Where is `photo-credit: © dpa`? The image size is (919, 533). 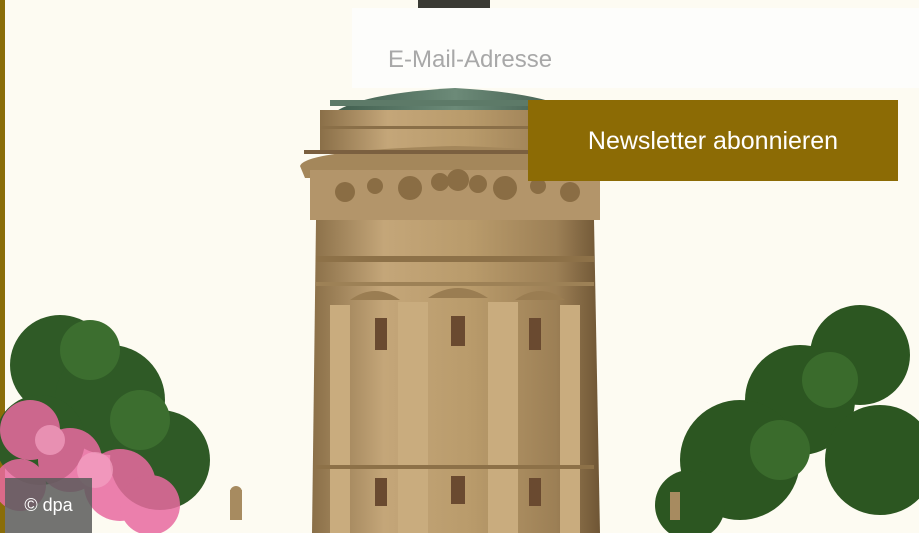 photo-credit: © dpa is located at coordinates (48, 505).